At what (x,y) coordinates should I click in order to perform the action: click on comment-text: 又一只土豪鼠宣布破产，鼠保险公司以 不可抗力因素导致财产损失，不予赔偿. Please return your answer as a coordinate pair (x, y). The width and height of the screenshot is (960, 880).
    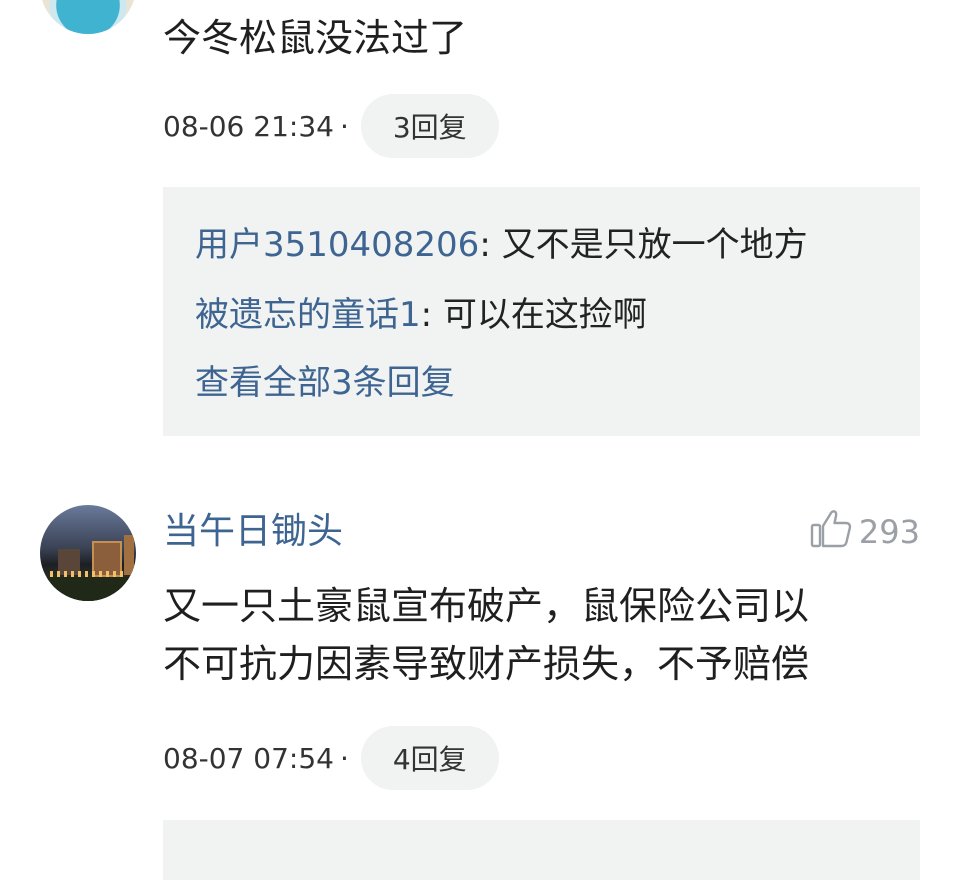
    Looking at the image, I should click on (533, 635).